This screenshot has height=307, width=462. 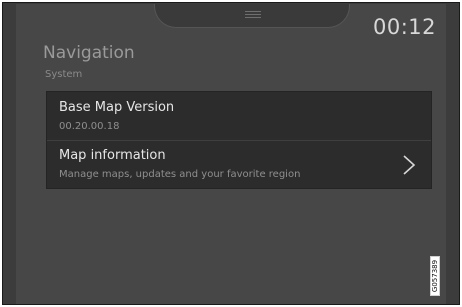 What do you see at coordinates (89, 53) in the screenshot?
I see `page-title: Navigation` at bounding box center [89, 53].